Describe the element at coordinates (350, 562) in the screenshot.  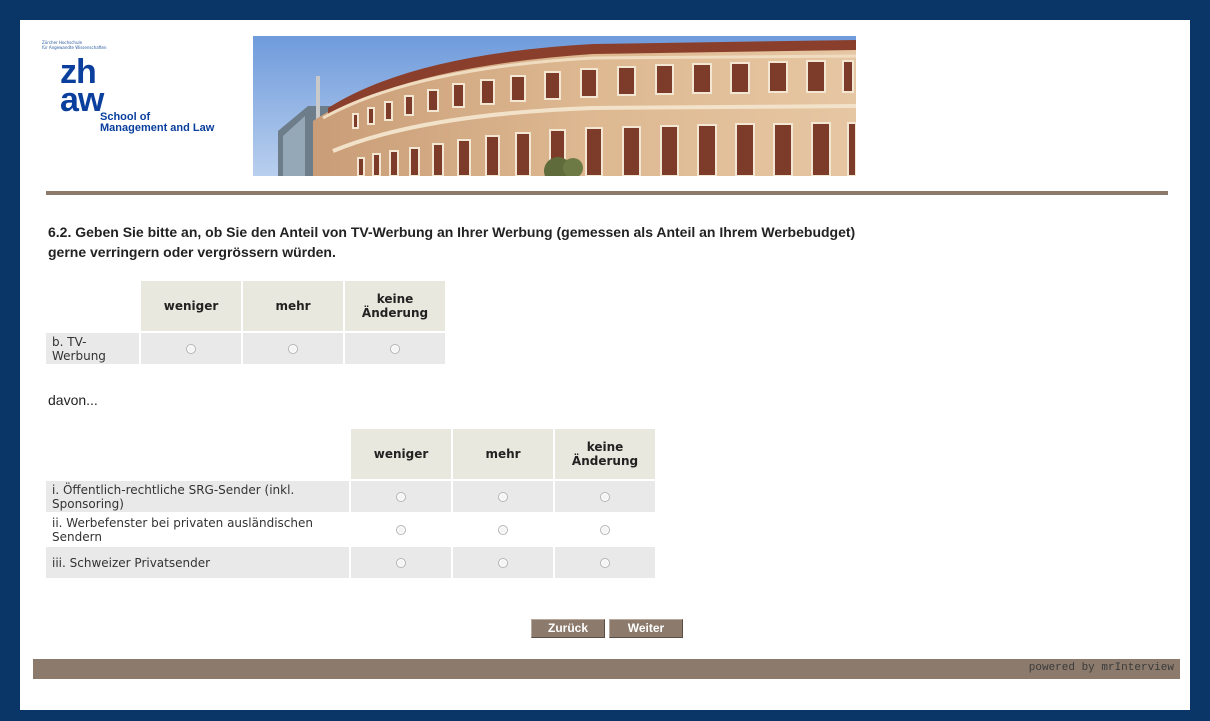
I see `table-row: iii. Schweizer Privatsender` at that location.